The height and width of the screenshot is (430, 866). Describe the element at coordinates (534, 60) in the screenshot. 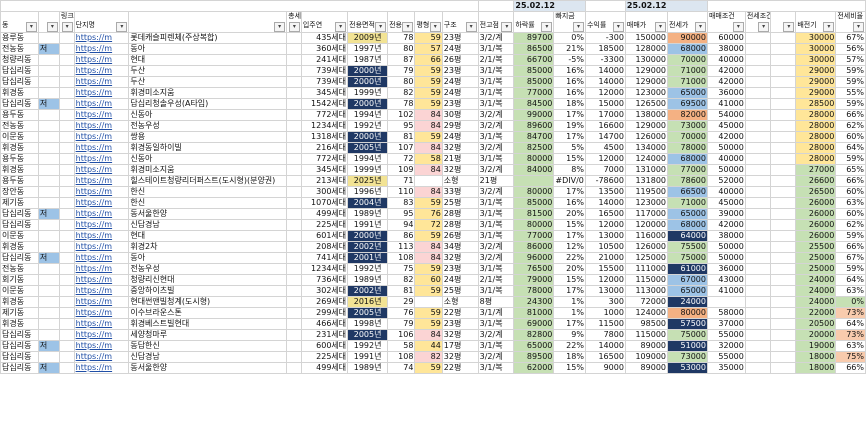

I see `cell-peak: 66700` at that location.